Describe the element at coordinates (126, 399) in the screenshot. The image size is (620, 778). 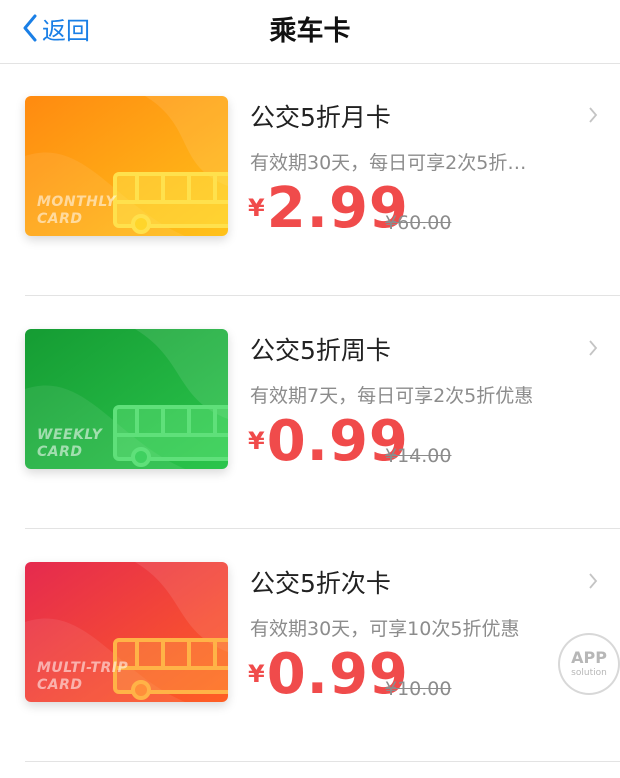
I see `card-image-weekly: WEEKLY CARD` at that location.